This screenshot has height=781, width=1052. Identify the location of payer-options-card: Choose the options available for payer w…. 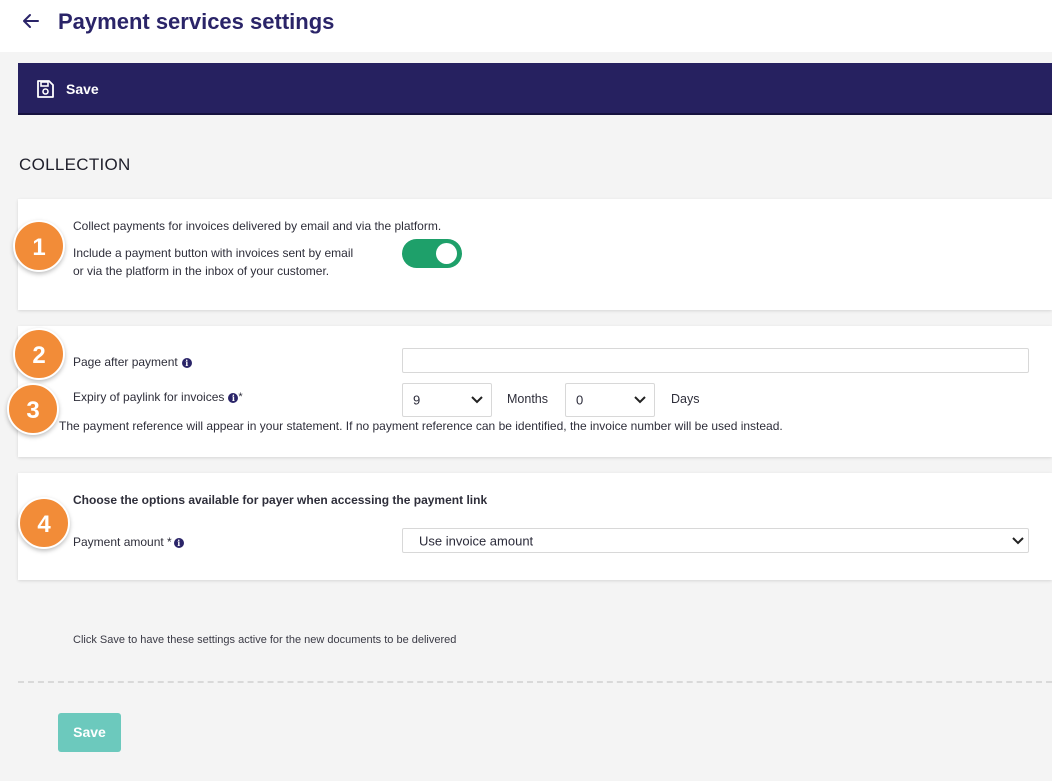
(535, 526).